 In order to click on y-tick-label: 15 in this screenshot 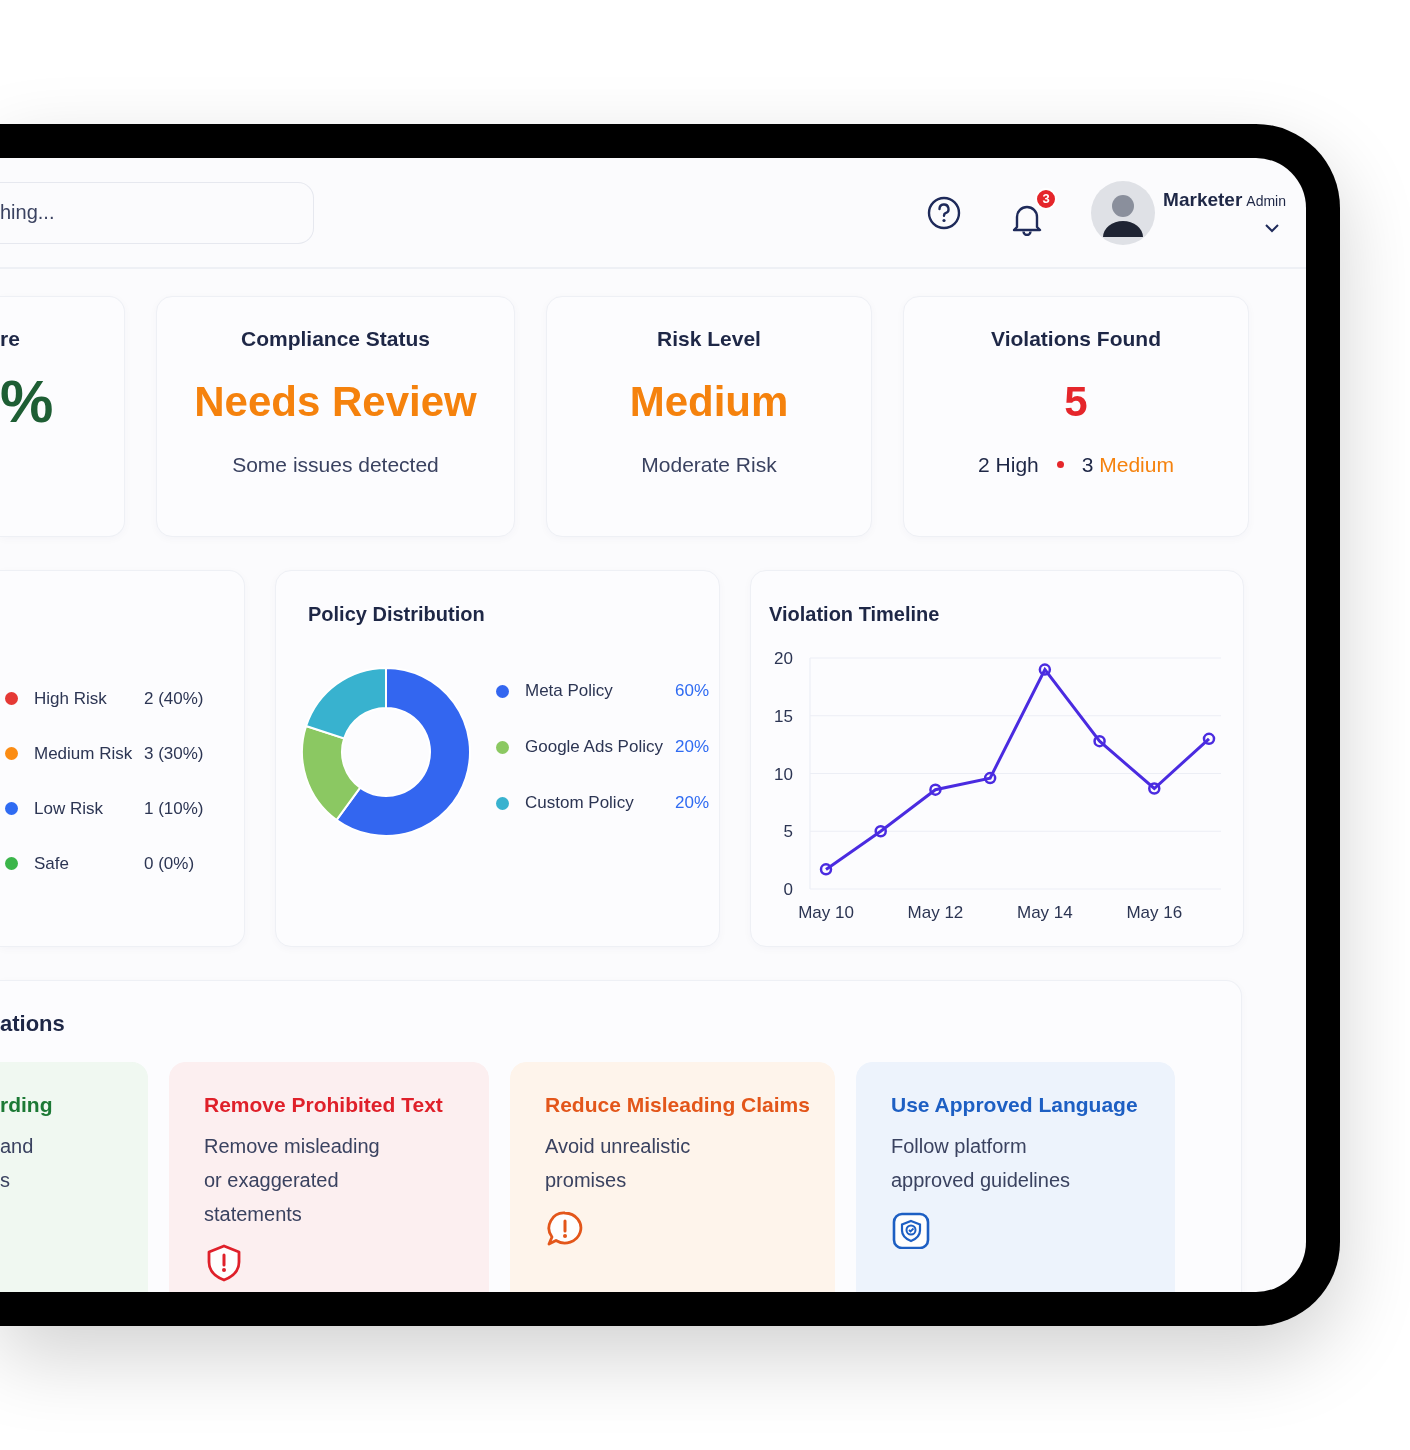, I will do `click(783, 716)`.